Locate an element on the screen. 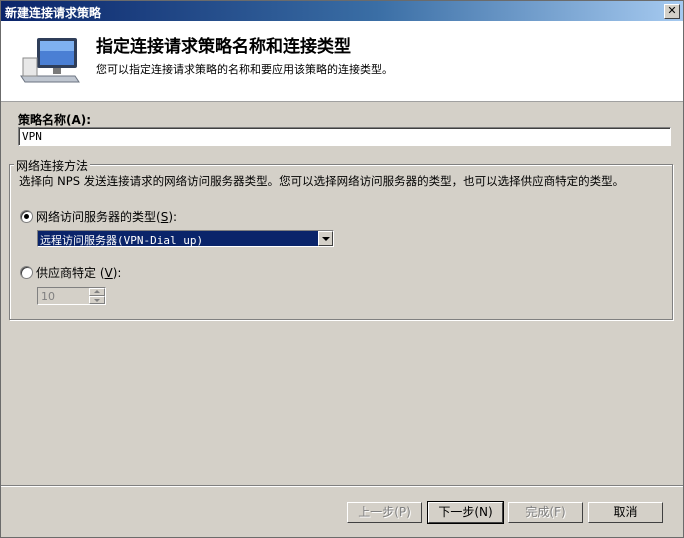 The height and width of the screenshot is (538, 684). nas-type-accel: S is located at coordinates (164, 217).